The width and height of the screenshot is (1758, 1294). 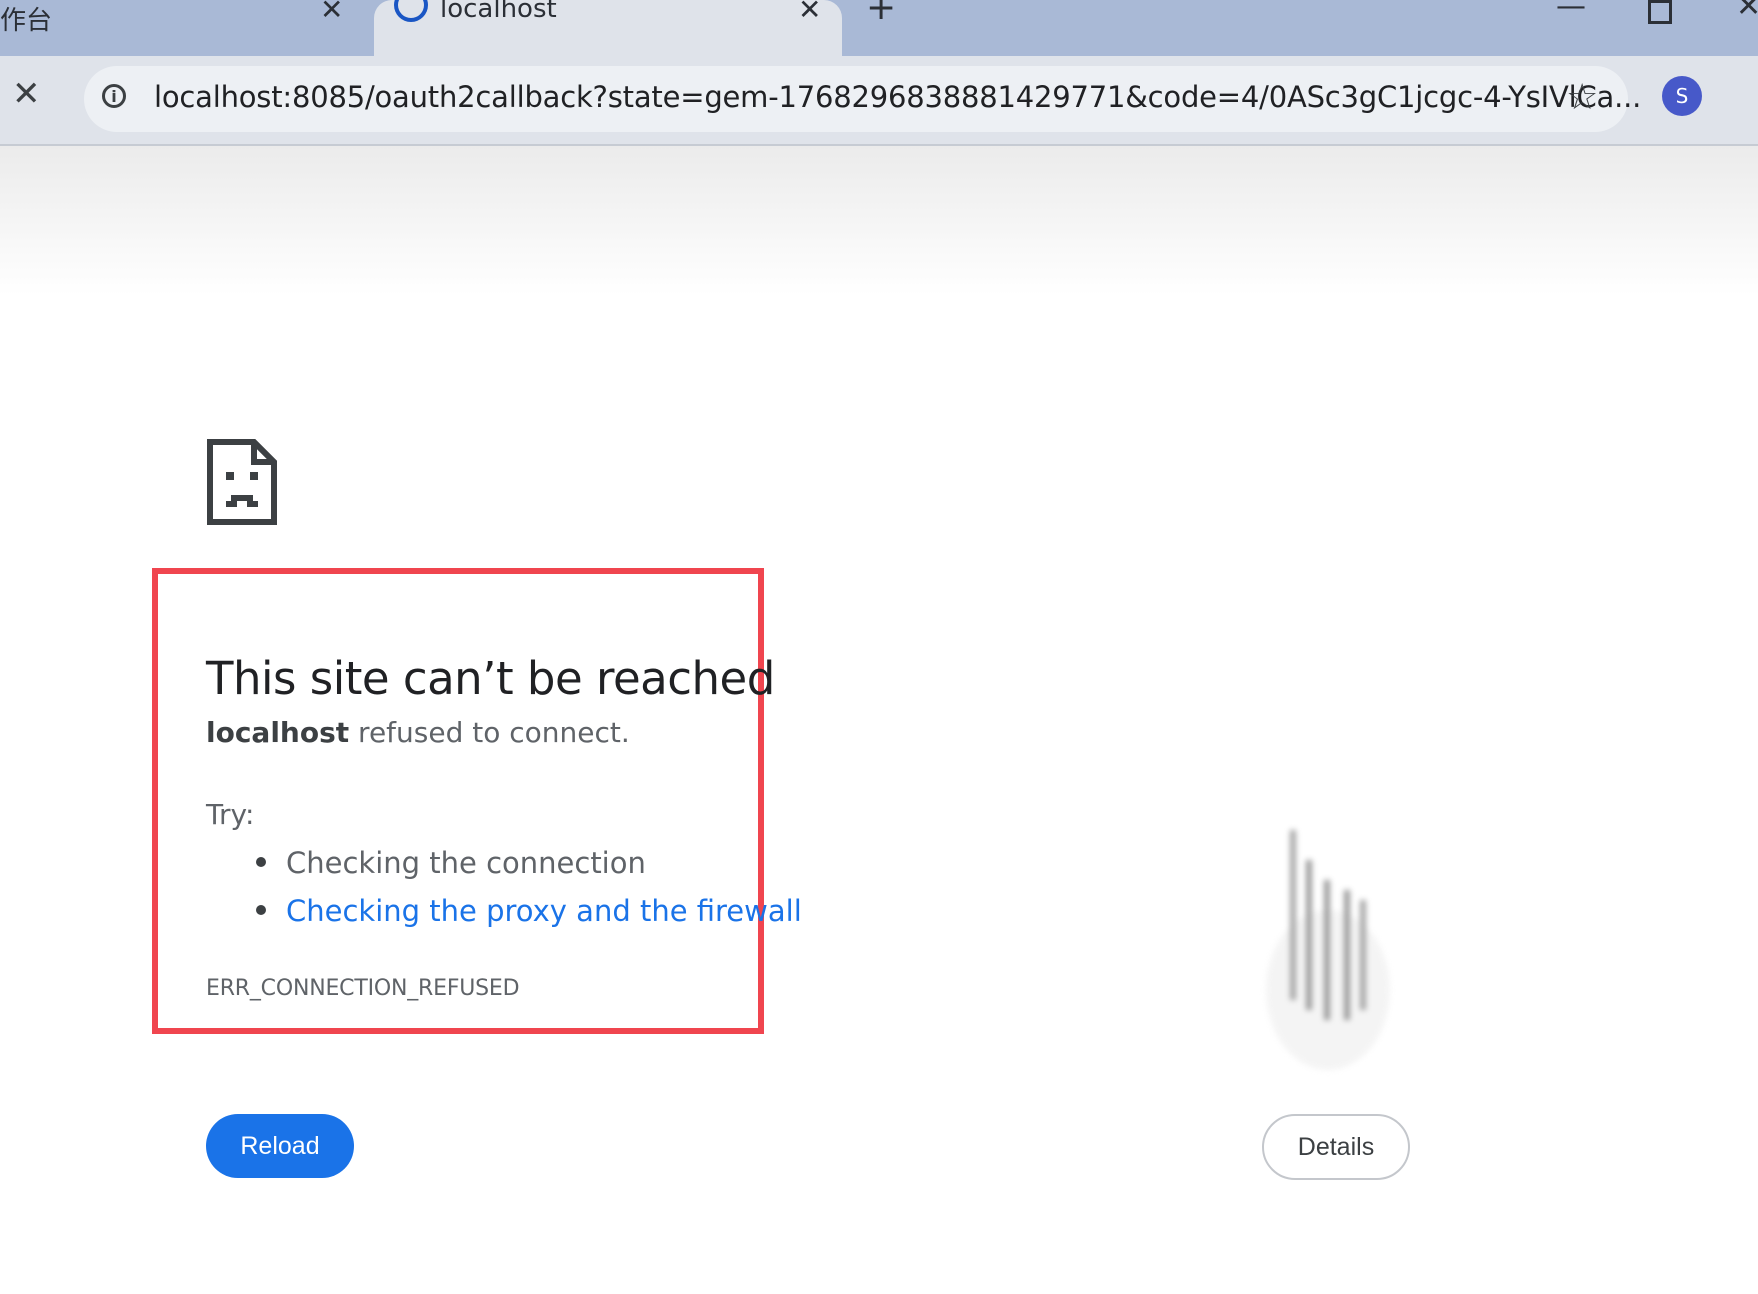 What do you see at coordinates (26, 21) in the screenshot?
I see `tab-title: 作台` at bounding box center [26, 21].